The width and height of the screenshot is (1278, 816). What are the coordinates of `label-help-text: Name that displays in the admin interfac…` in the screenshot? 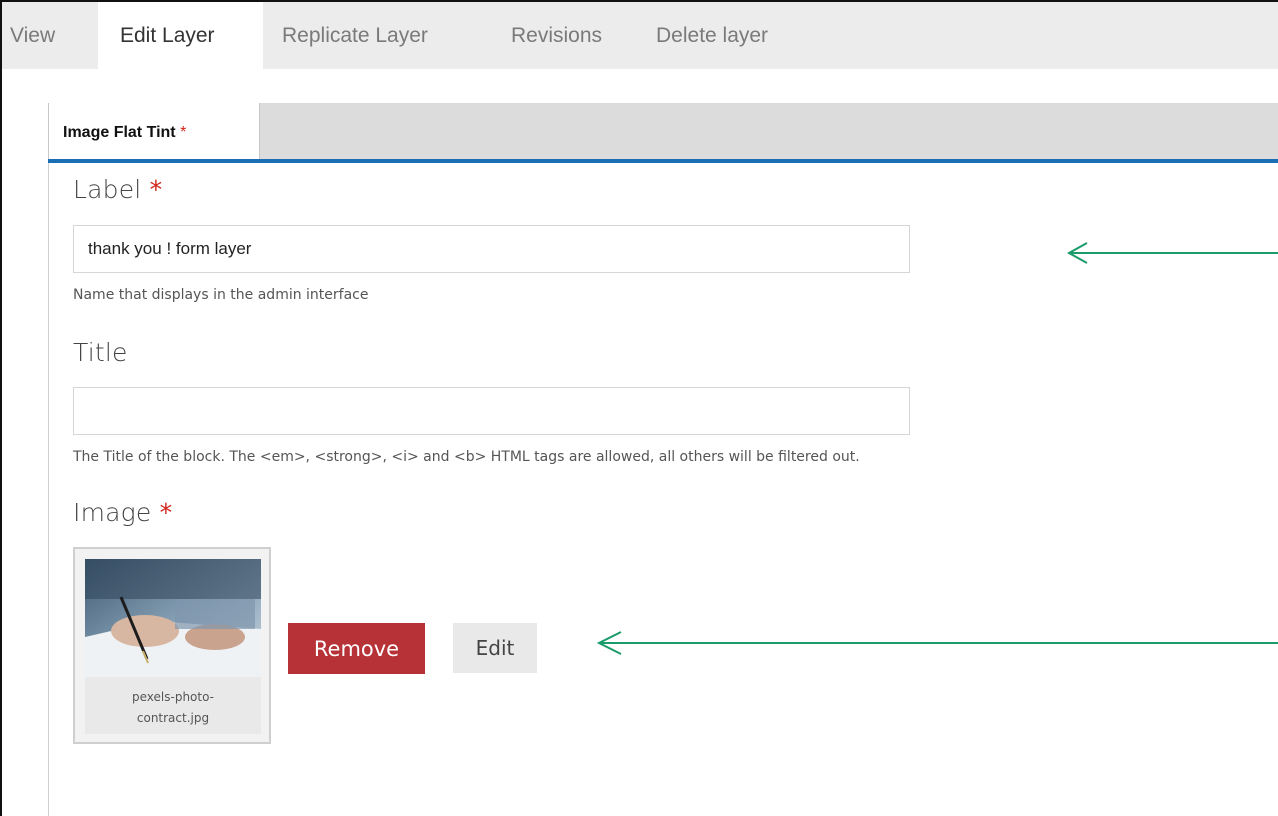 It's located at (221, 295).